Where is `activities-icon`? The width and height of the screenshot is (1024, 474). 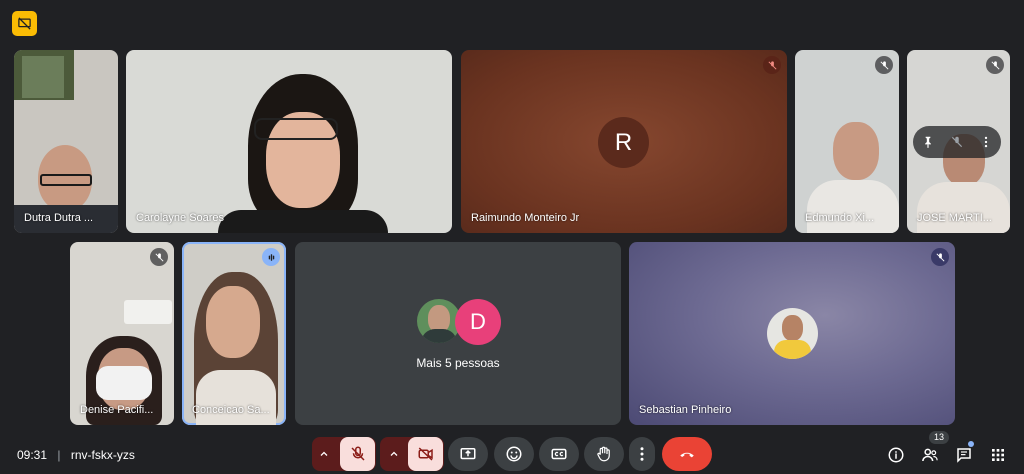
activities-icon is located at coordinates (998, 455).